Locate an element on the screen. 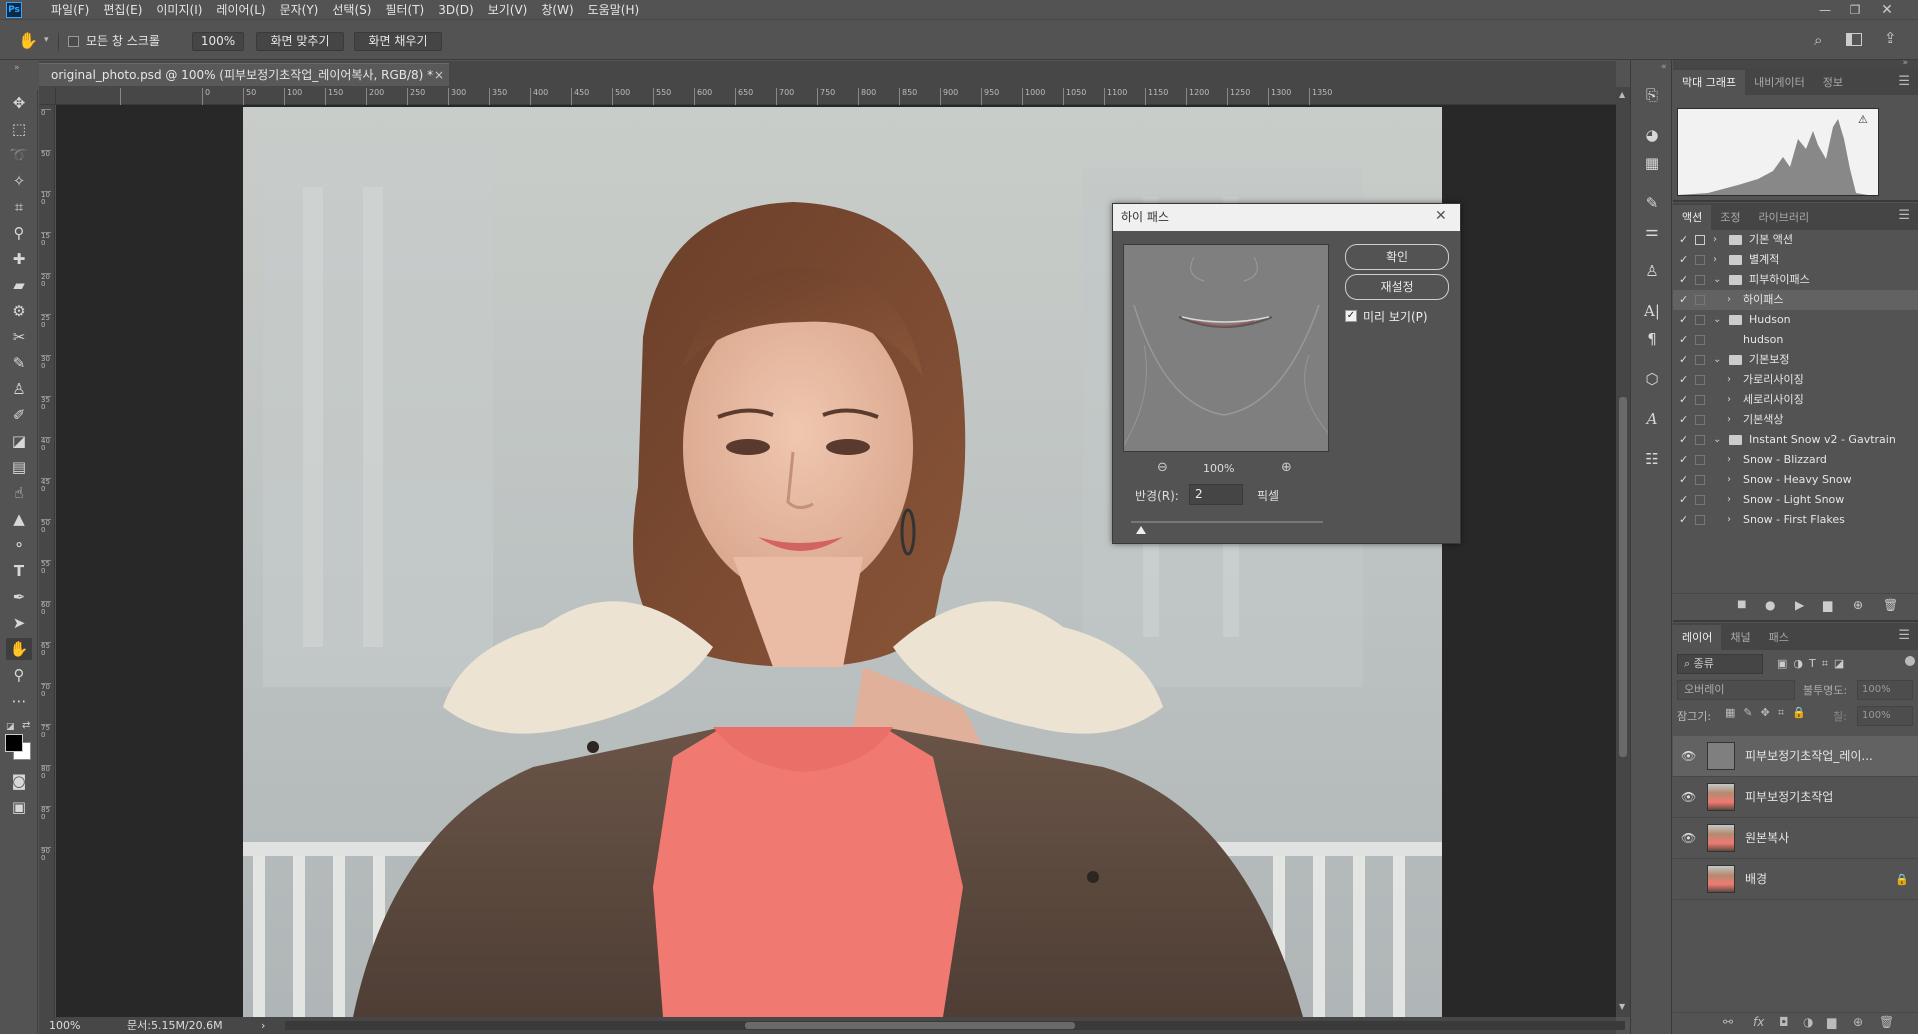 This screenshot has height=1034, width=1918. layer-name: 피부보정기초작업 is located at coordinates (1789, 797).